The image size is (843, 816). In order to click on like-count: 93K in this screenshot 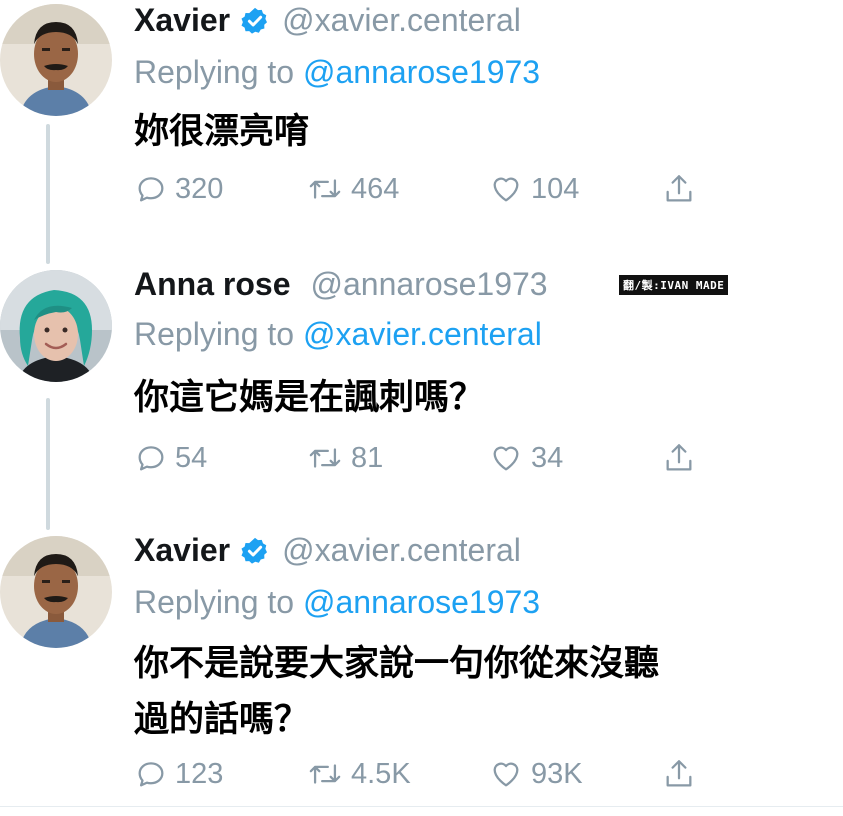, I will do `click(557, 773)`.